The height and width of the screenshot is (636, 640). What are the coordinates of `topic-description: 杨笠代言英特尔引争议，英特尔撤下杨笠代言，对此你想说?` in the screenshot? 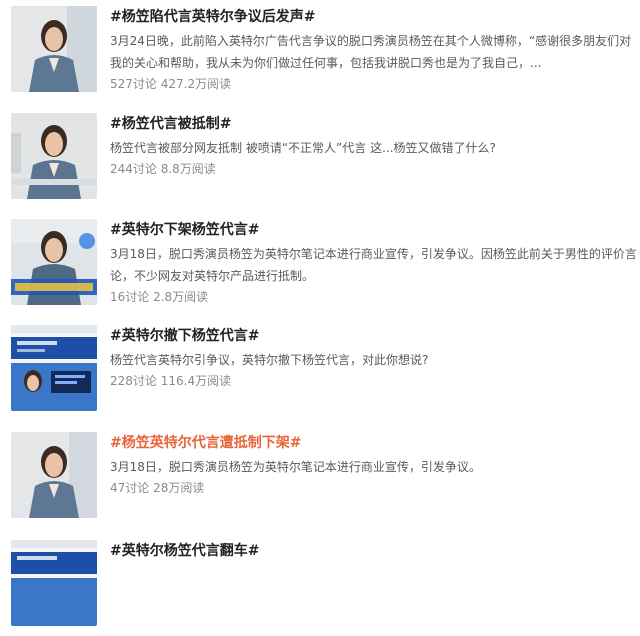 It's located at (269, 360).